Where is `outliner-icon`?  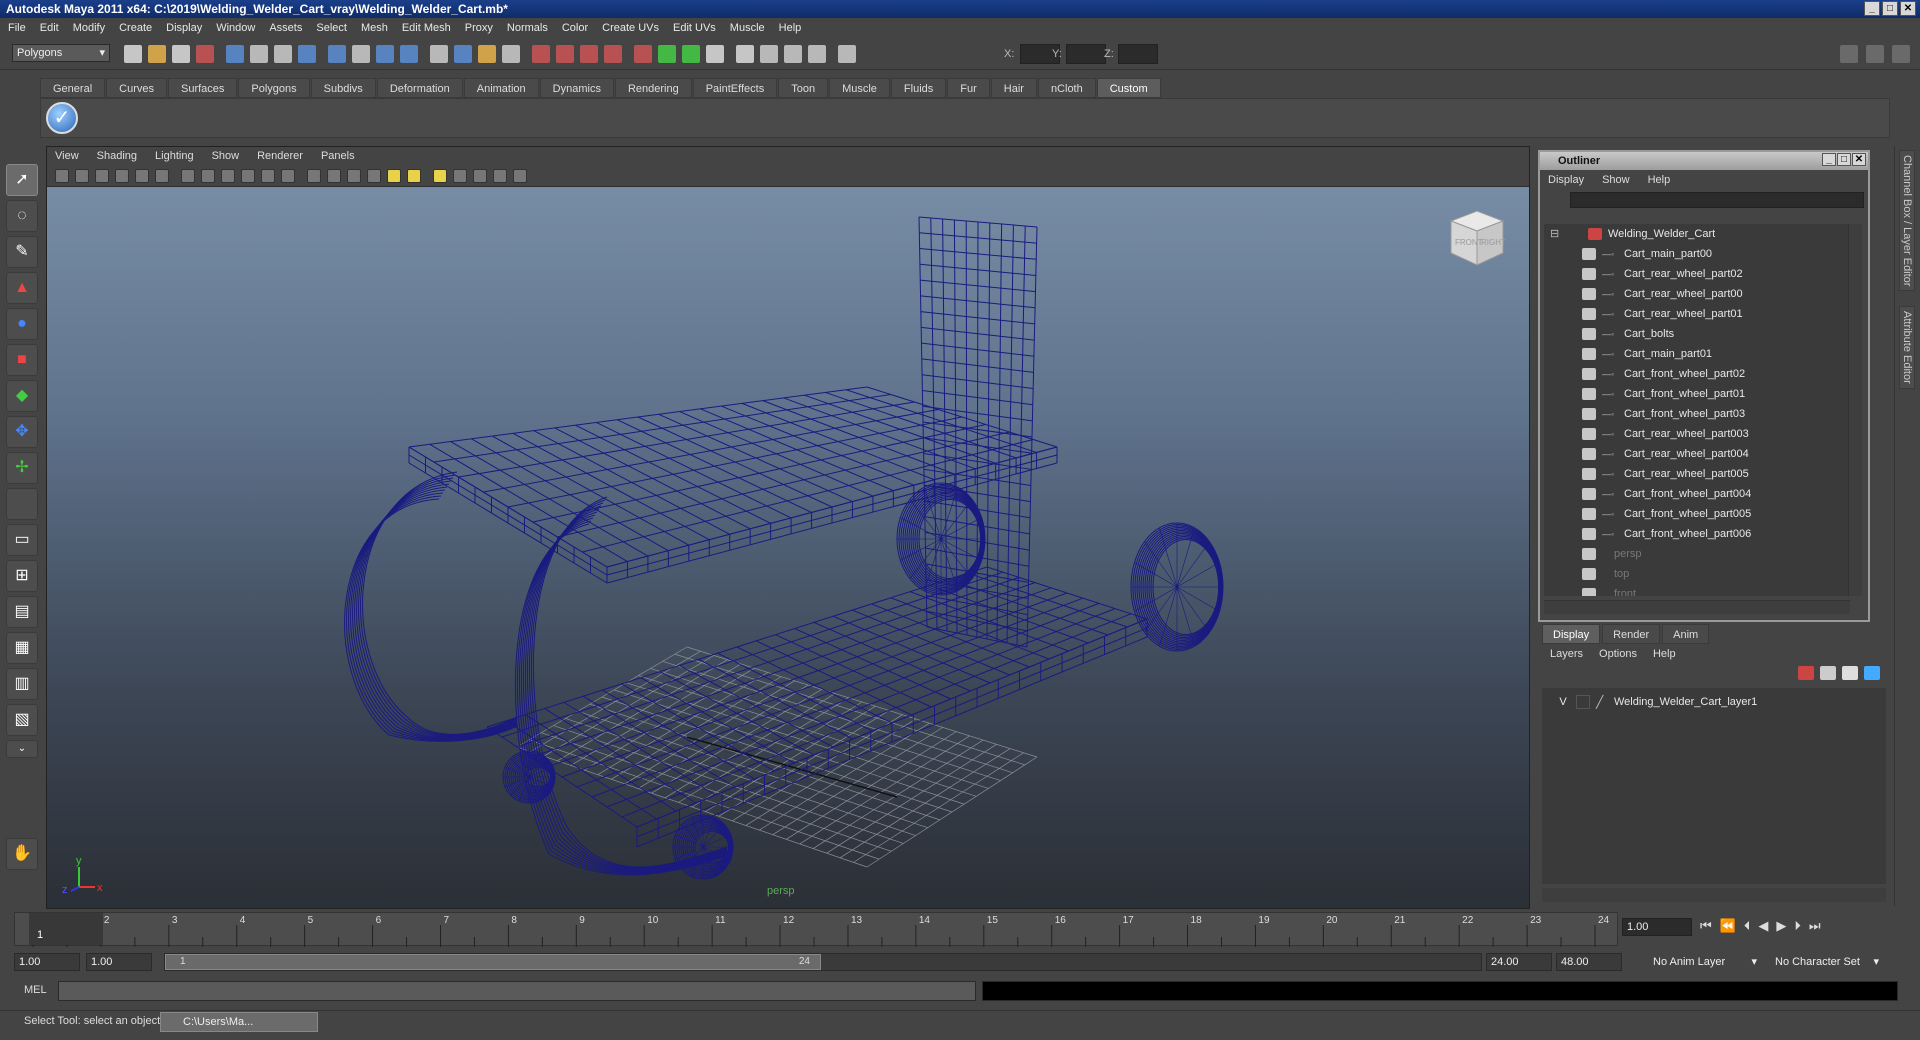
outliner-icon is located at coordinates (691, 54).